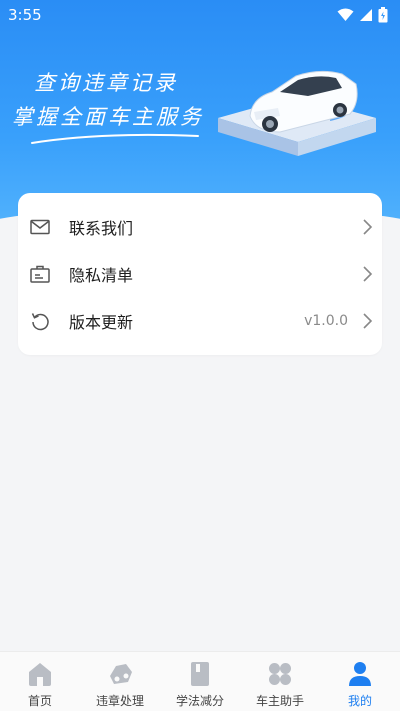  I want to click on tab-label: 违章处理, so click(119, 701).